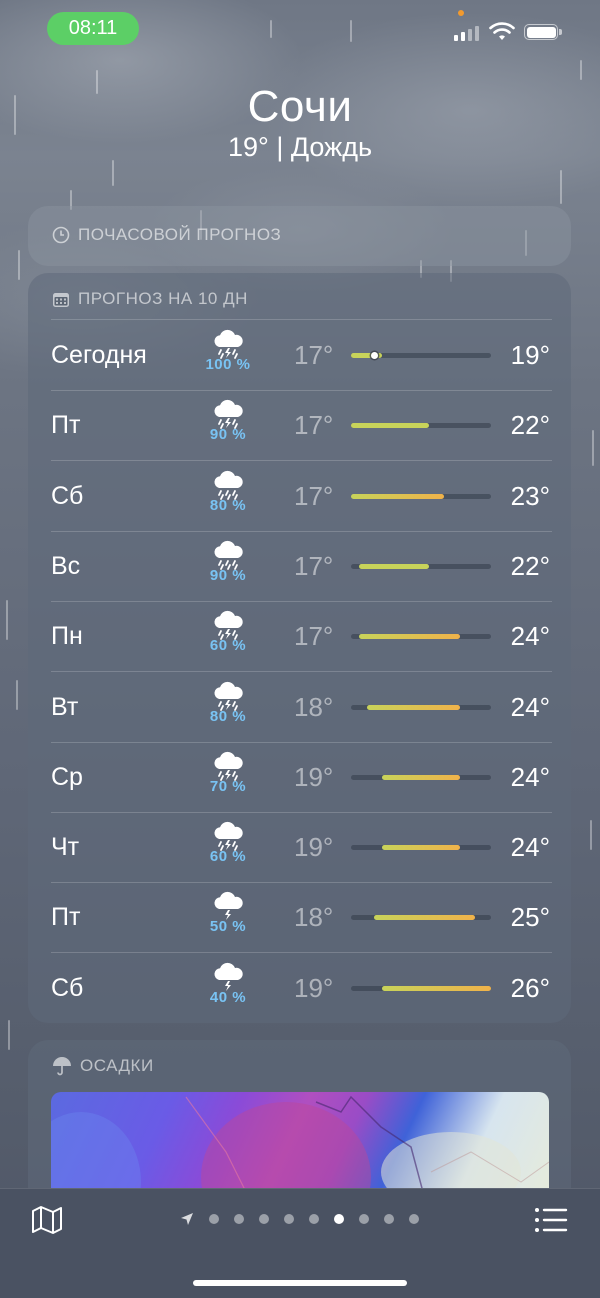  What do you see at coordinates (187, 1219) in the screenshot?
I see `location-arrow-icon` at bounding box center [187, 1219].